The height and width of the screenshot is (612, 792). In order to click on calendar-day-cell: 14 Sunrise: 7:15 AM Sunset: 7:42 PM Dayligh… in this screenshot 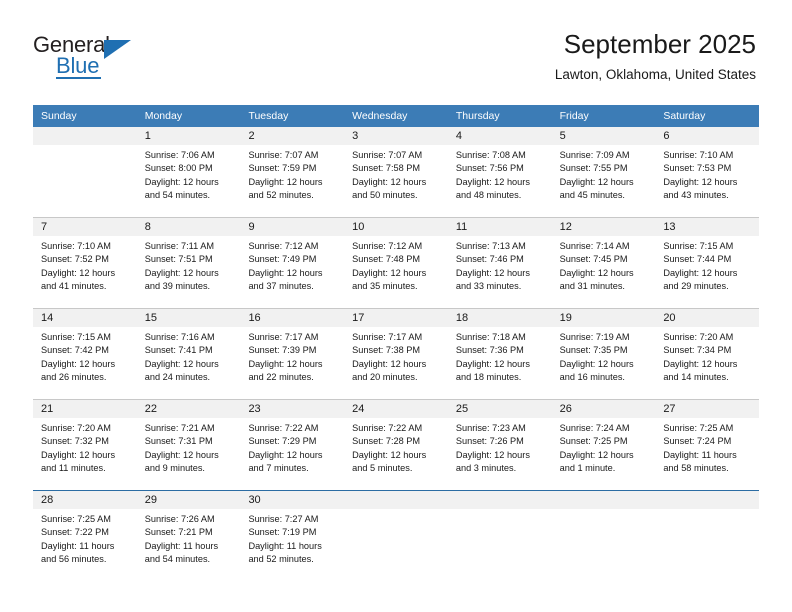, I will do `click(85, 354)`.